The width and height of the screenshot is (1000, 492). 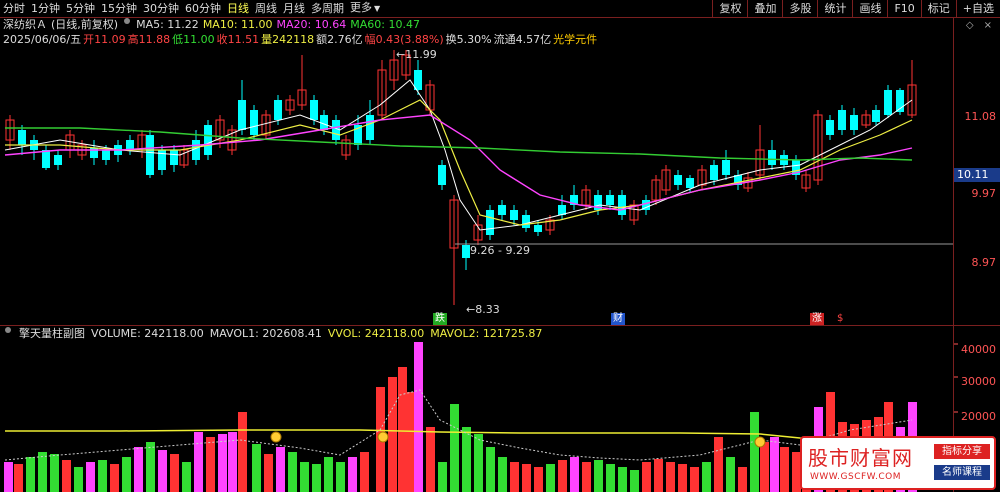 What do you see at coordinates (618, 319) in the screenshot?
I see `cai-marker: 财` at bounding box center [618, 319].